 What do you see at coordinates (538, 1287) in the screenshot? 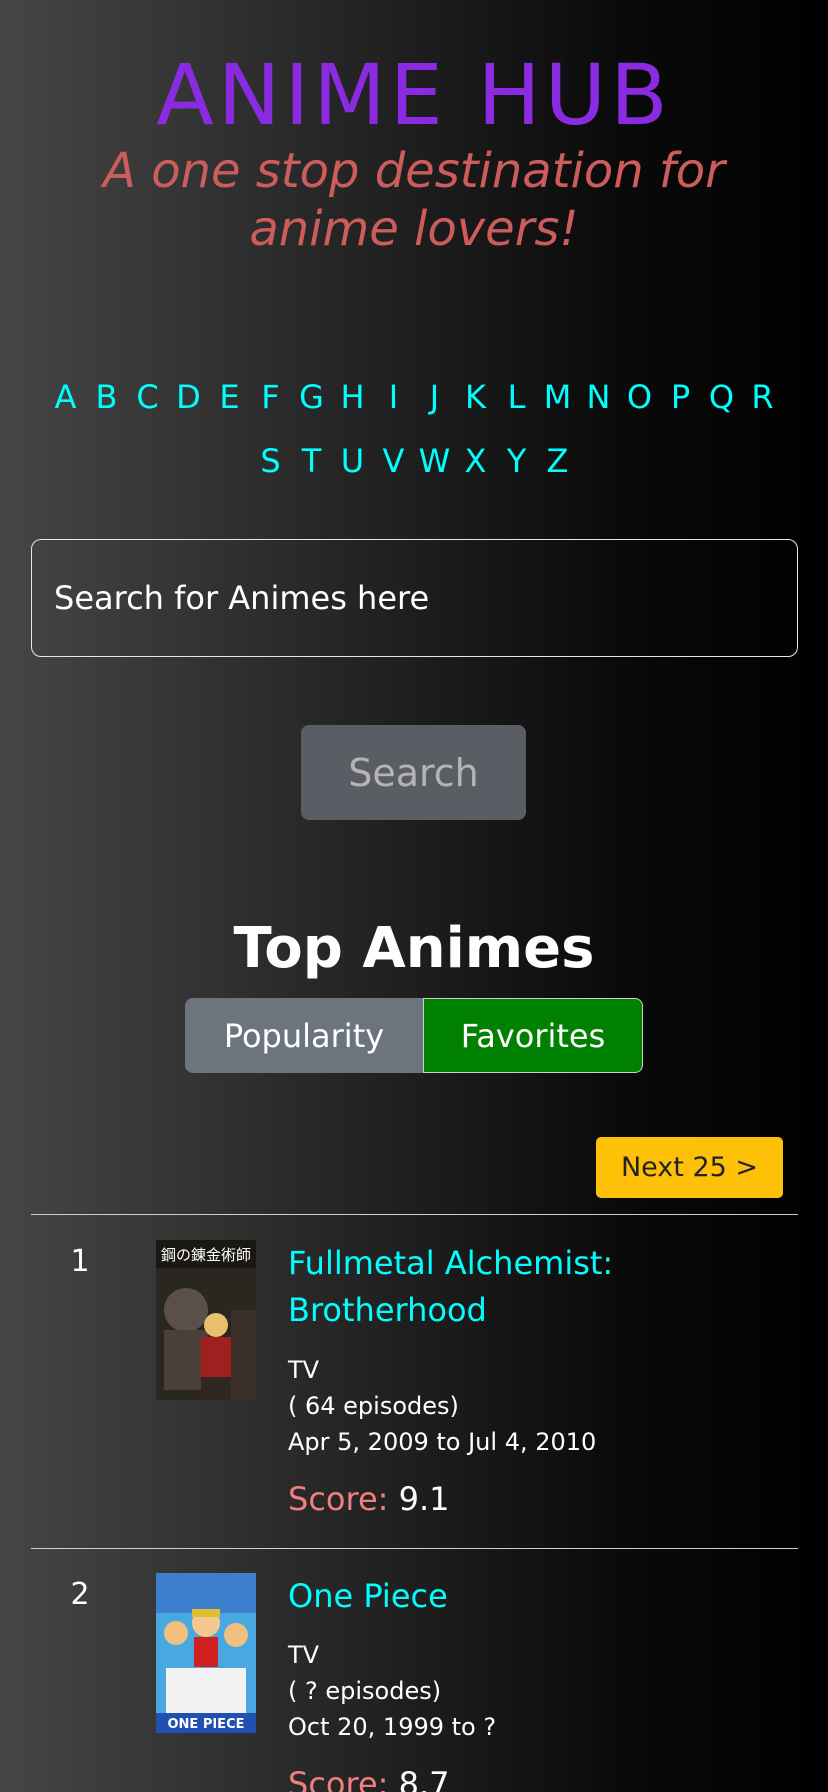
I see `anime-title: Fullmetal Alchemist: Brotherhood` at bounding box center [538, 1287].